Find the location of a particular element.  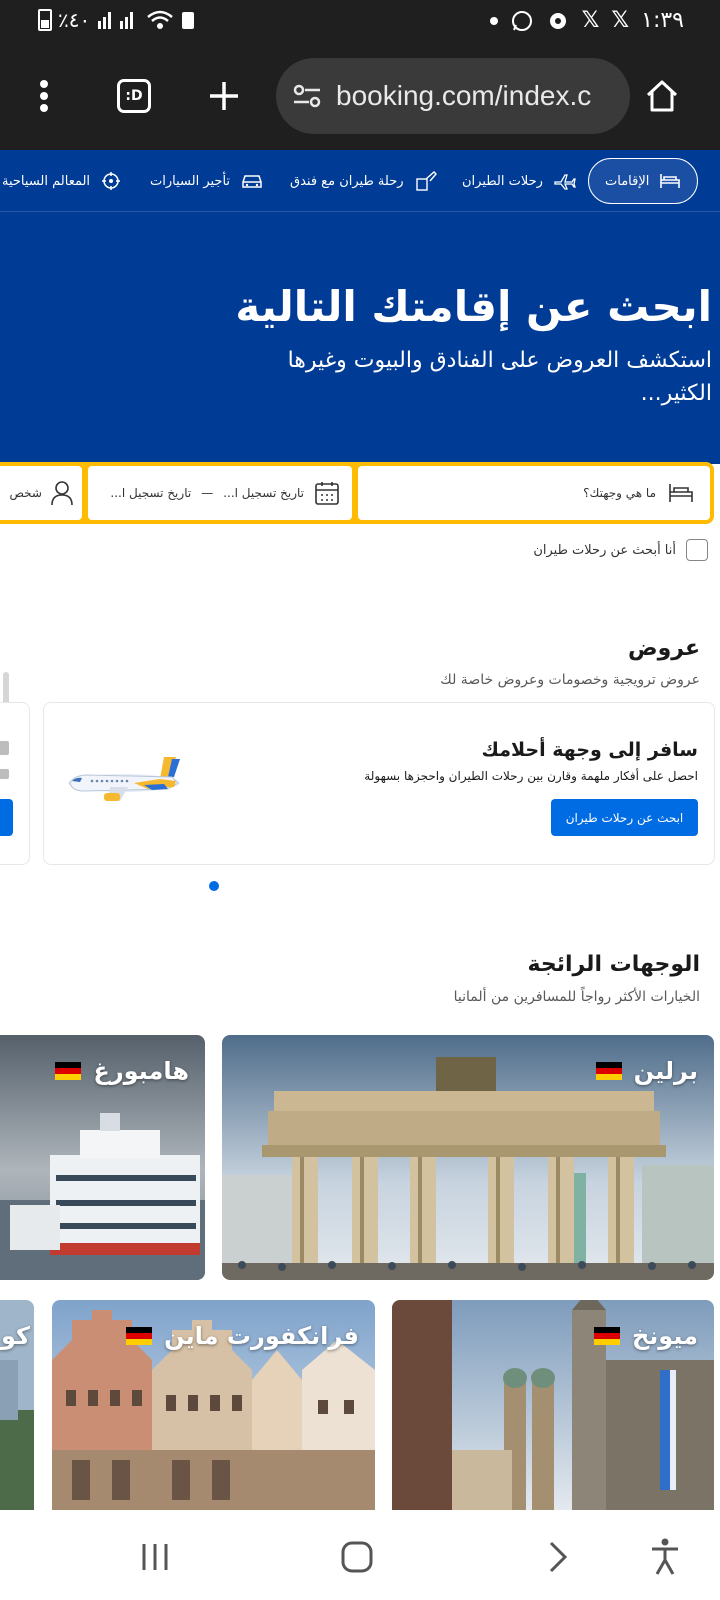

offer-card-title: سافر إلى وجهة أحلامك is located at coordinates (589, 750).